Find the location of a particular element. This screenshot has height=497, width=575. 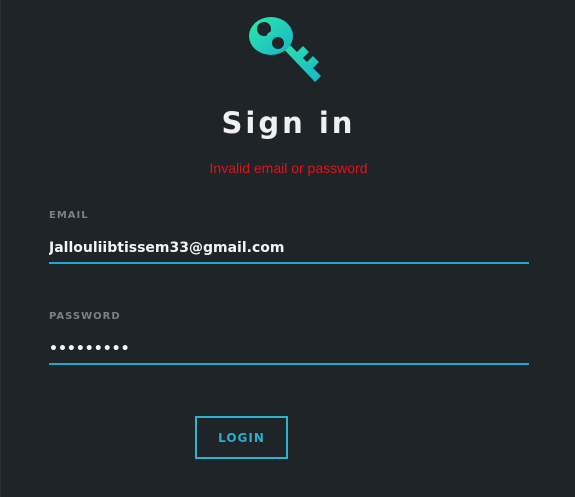

login-button: LOGIN is located at coordinates (241, 437).